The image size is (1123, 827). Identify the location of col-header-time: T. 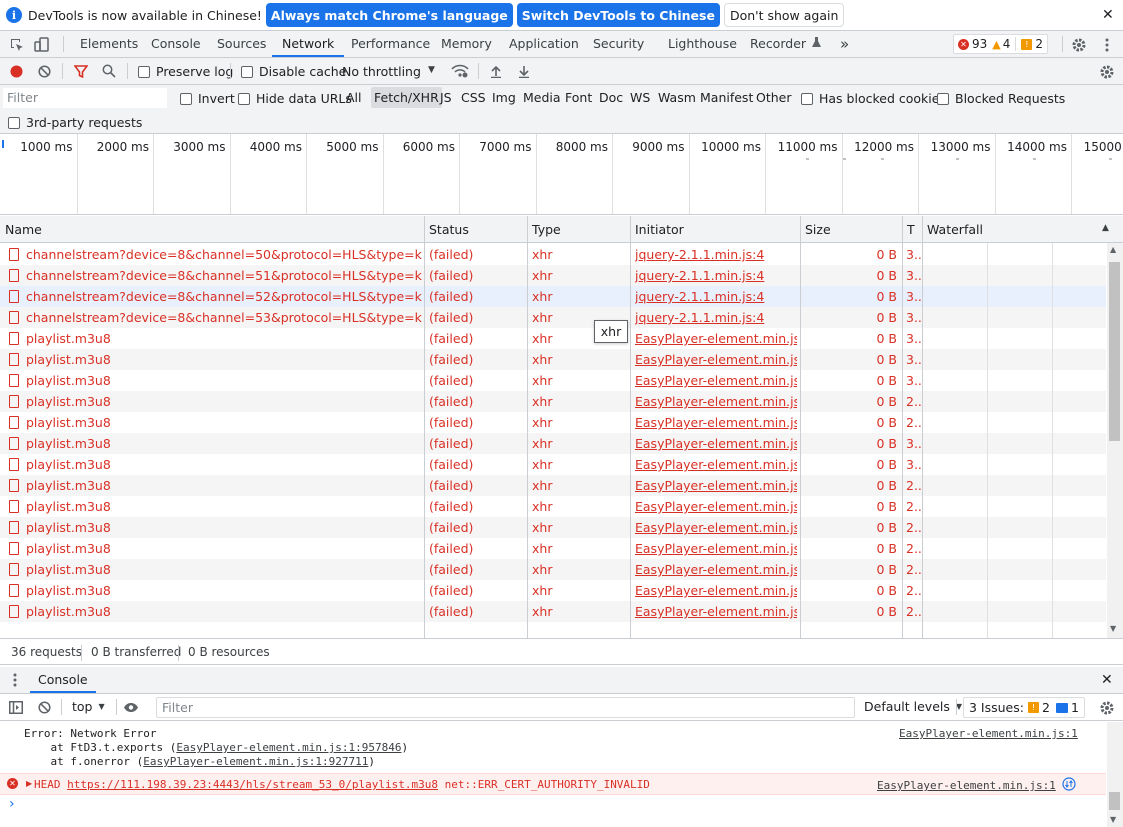
(908, 229).